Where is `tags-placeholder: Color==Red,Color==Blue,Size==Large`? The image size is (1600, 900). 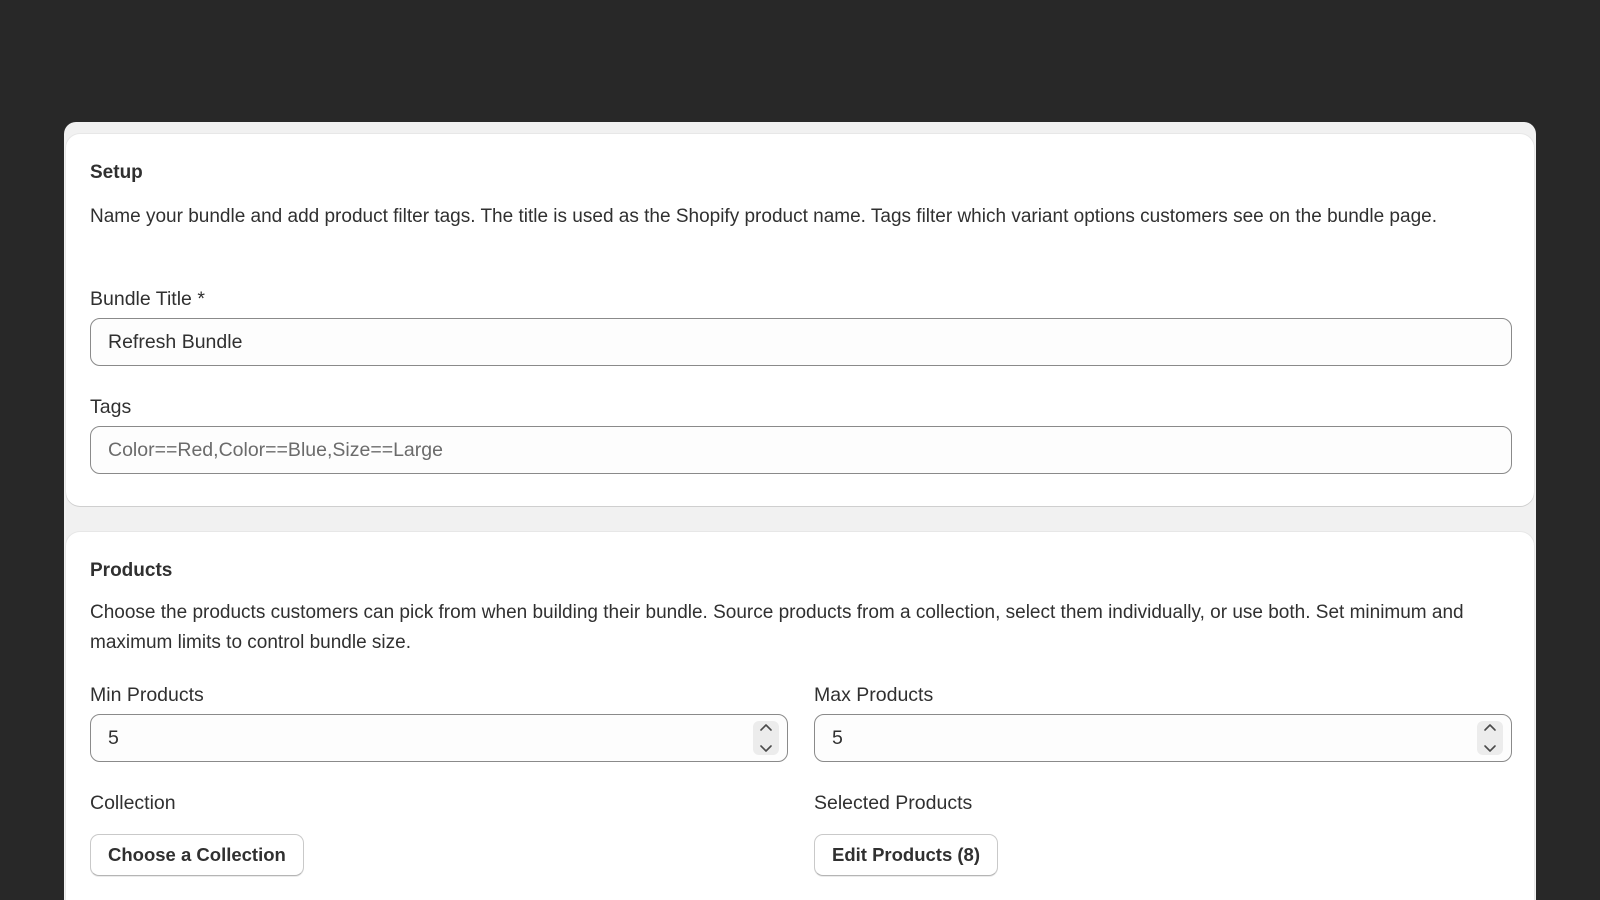
tags-placeholder: Color==Red,Color==Blue,Size==Large is located at coordinates (275, 449).